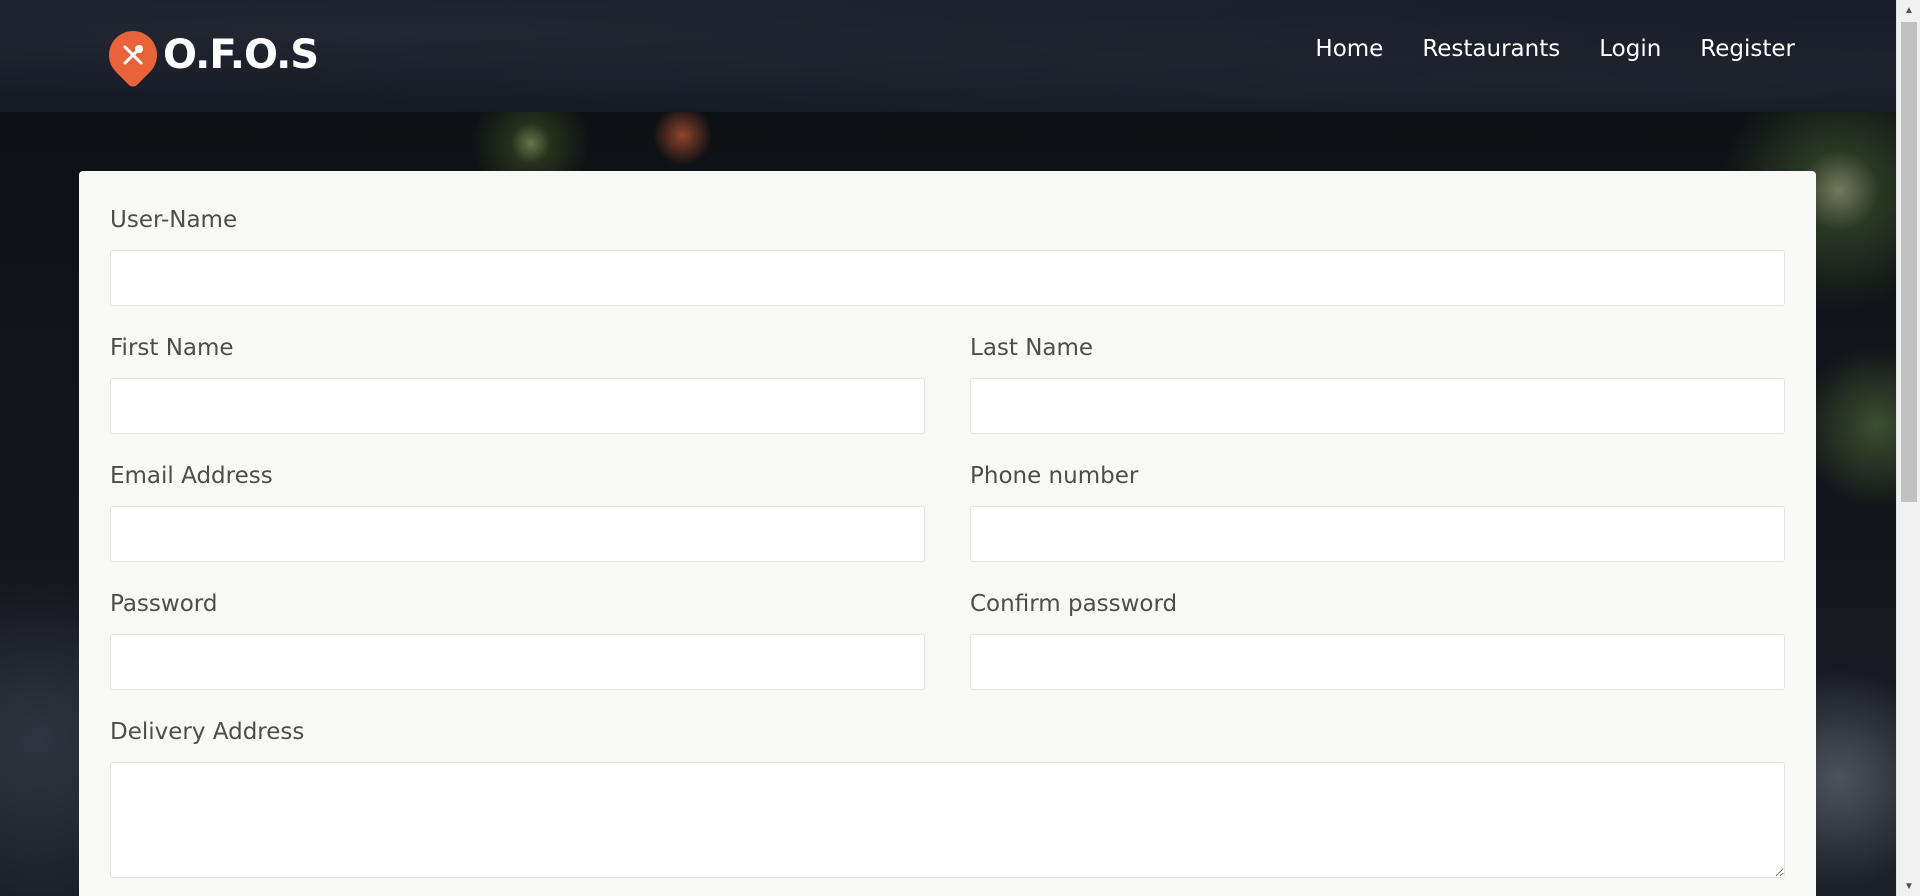 The width and height of the screenshot is (1920, 896). What do you see at coordinates (1032, 348) in the screenshot?
I see `last-name-label: Last Name` at bounding box center [1032, 348].